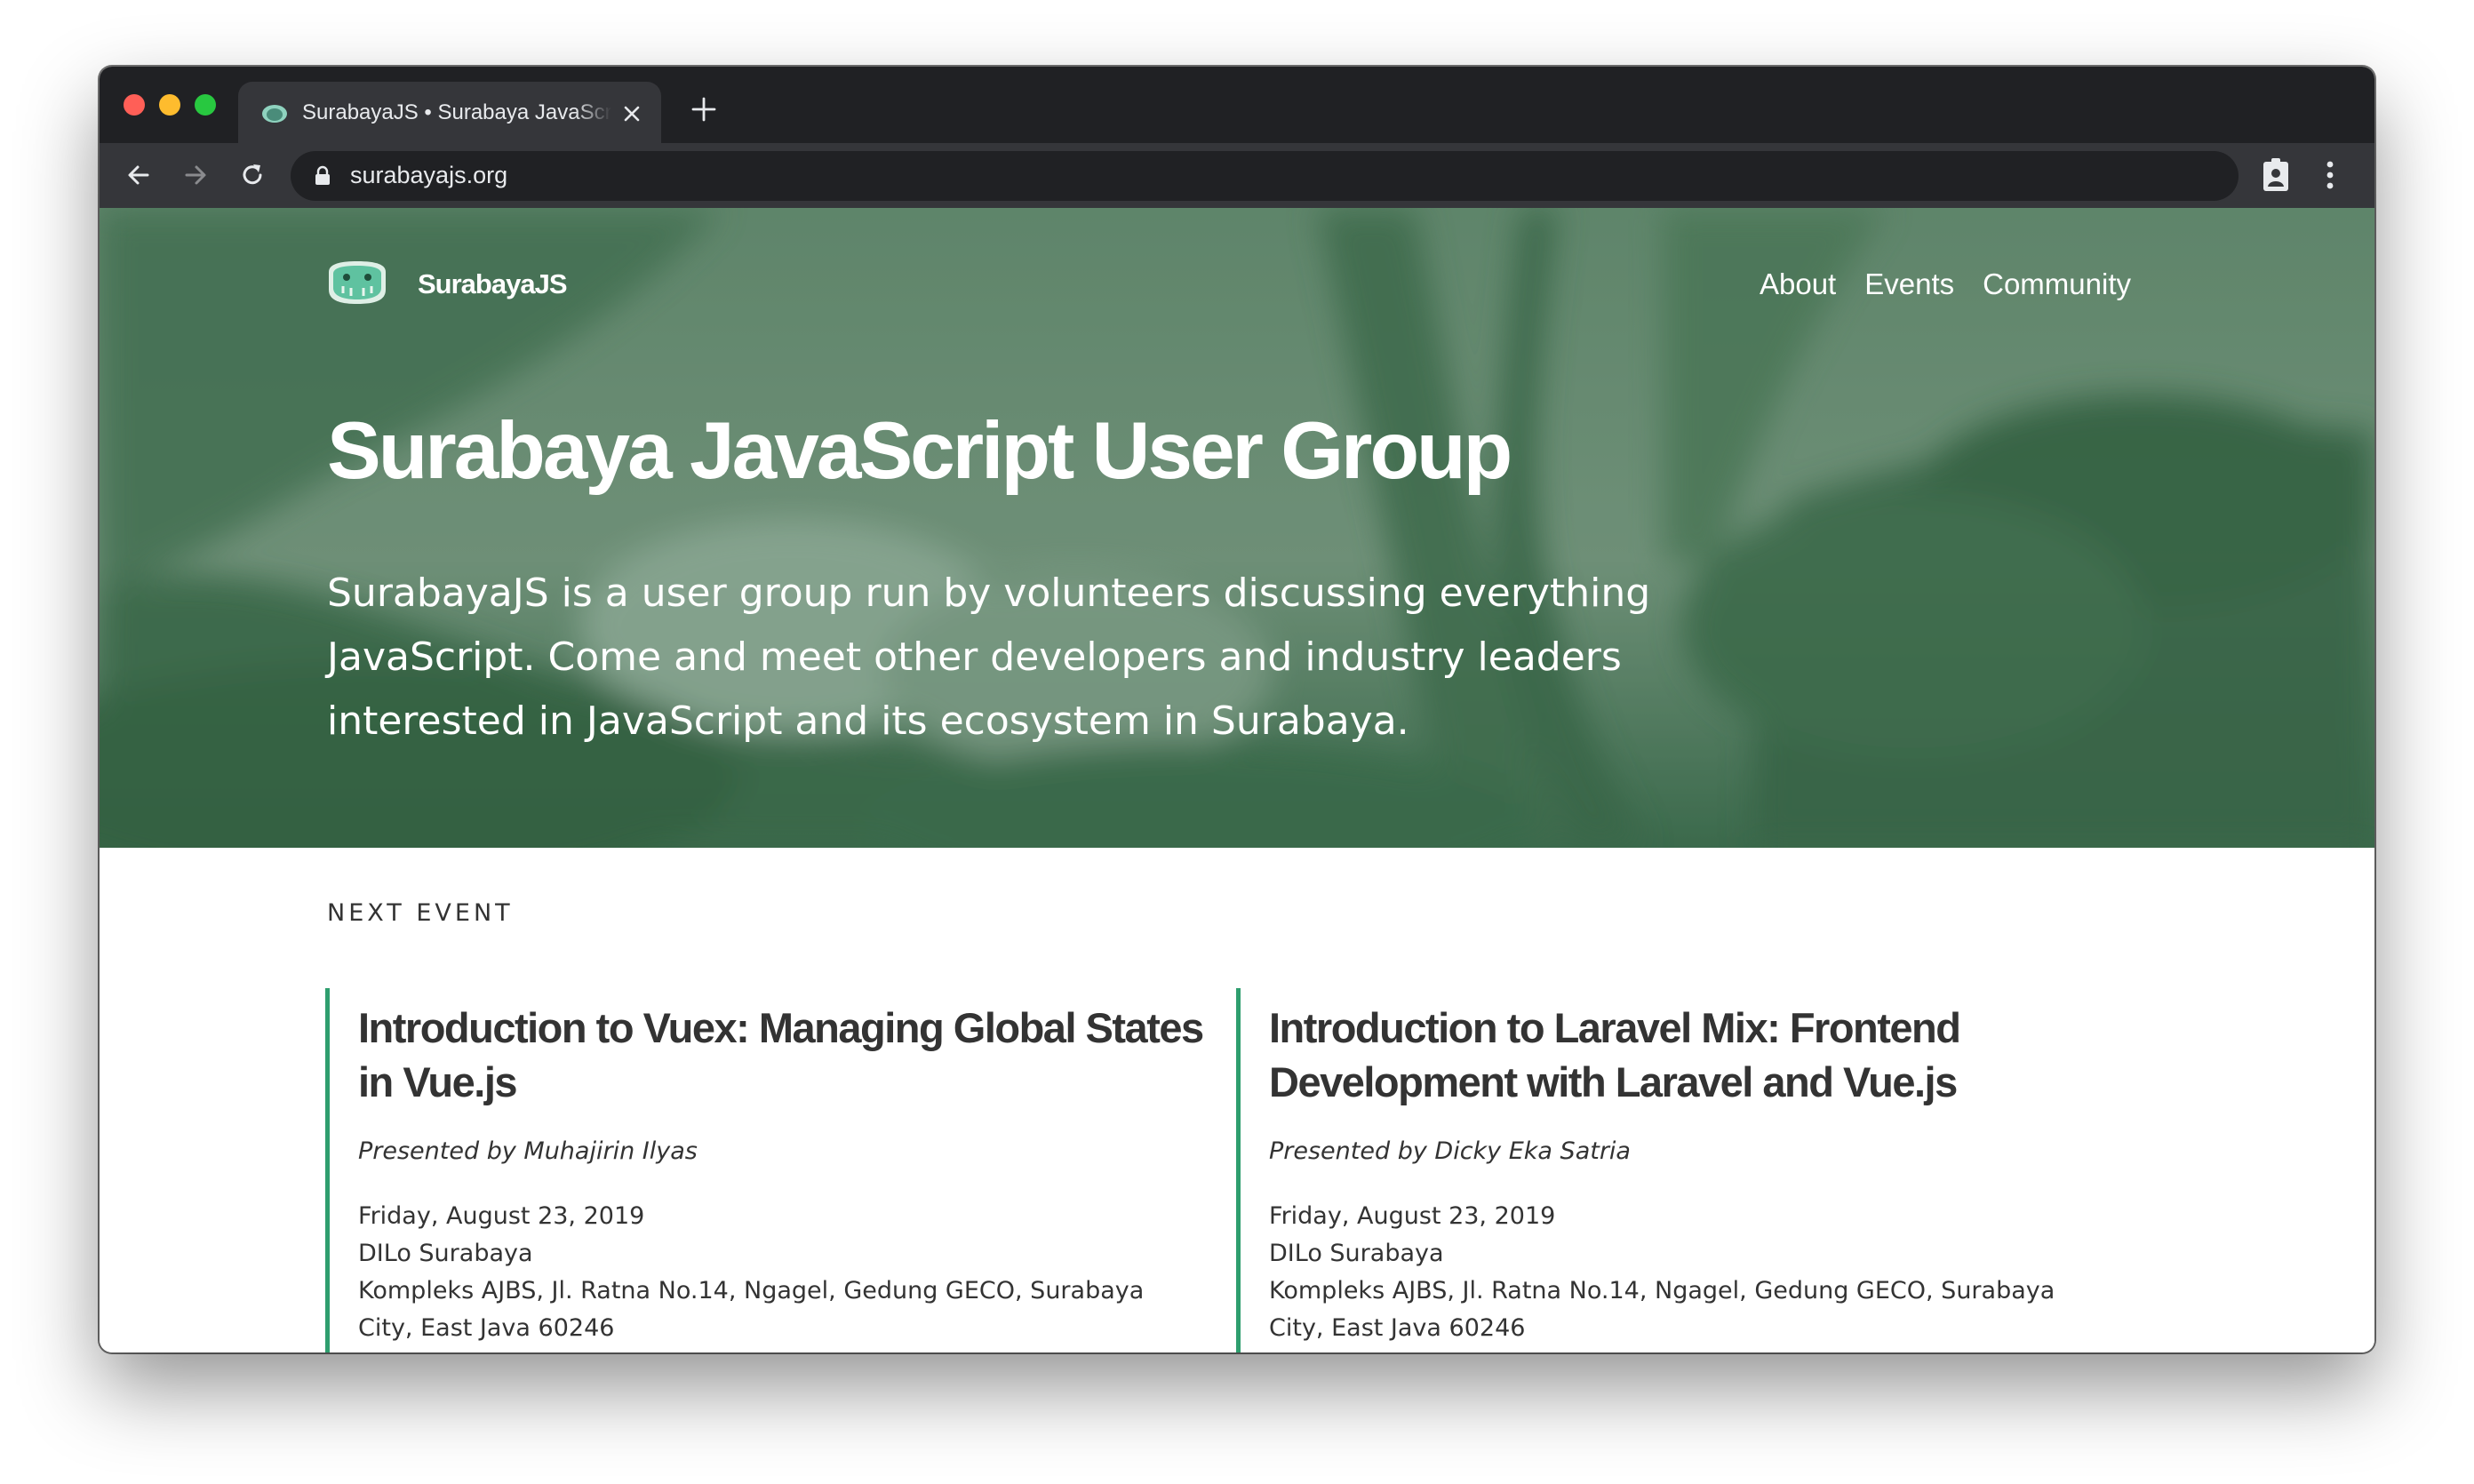 The image size is (2474, 1484). I want to click on browser-toolbar: surabayajs.org, so click(1237, 175).